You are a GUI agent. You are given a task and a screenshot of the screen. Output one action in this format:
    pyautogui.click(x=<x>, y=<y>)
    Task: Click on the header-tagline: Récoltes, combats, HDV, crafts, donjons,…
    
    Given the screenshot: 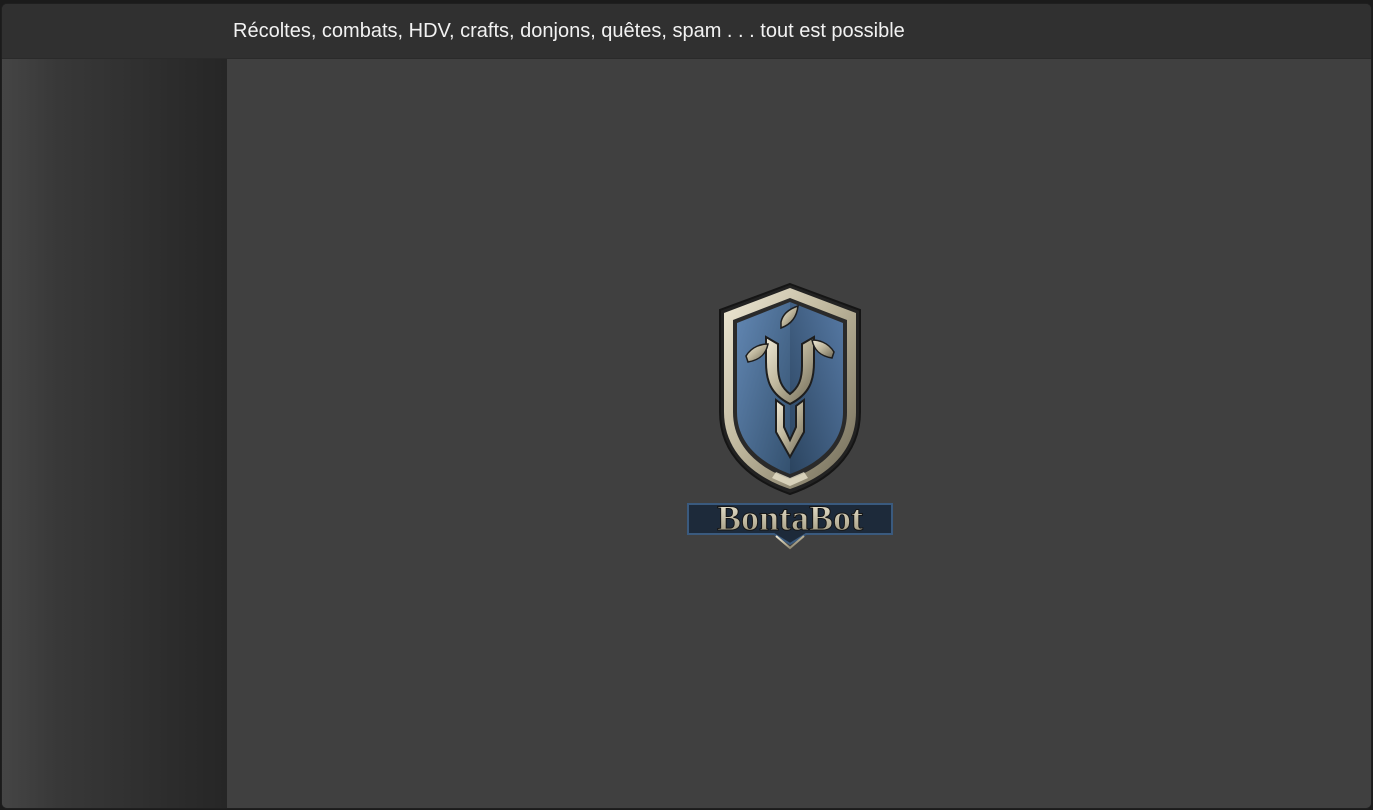 What is the action you would take?
    pyautogui.click(x=569, y=31)
    